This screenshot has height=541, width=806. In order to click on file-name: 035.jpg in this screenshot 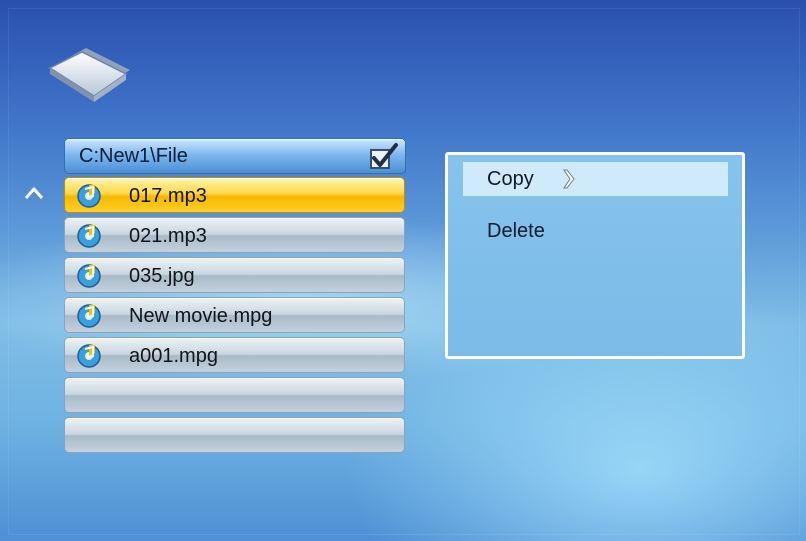, I will do `click(162, 276)`.